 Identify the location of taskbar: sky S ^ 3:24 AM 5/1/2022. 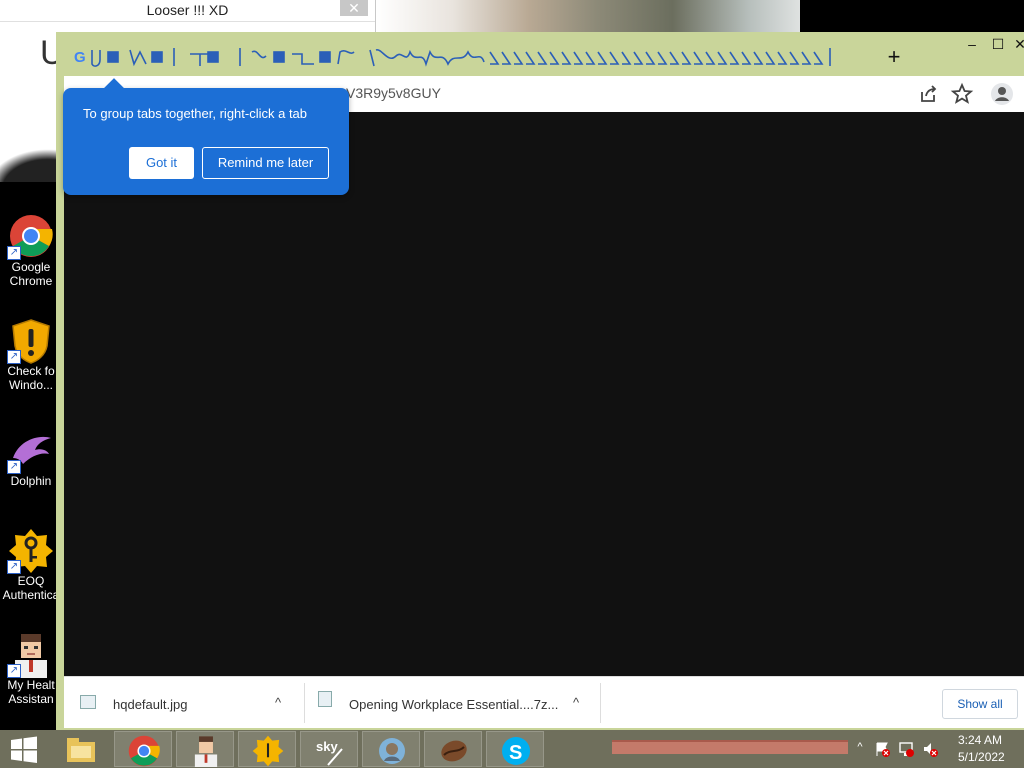
(512, 749).